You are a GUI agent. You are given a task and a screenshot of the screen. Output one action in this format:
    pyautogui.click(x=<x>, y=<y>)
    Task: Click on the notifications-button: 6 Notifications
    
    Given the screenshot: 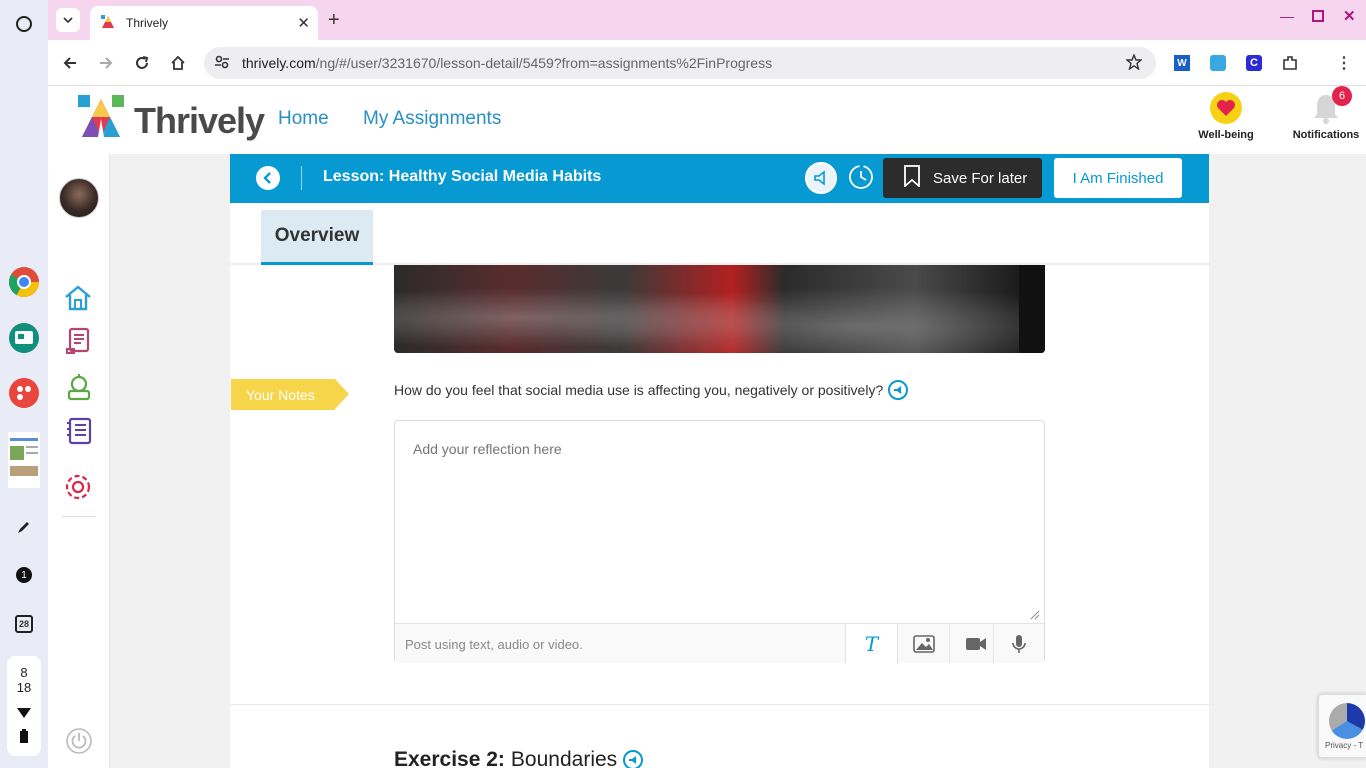 What is the action you would take?
    pyautogui.click(x=1326, y=113)
    